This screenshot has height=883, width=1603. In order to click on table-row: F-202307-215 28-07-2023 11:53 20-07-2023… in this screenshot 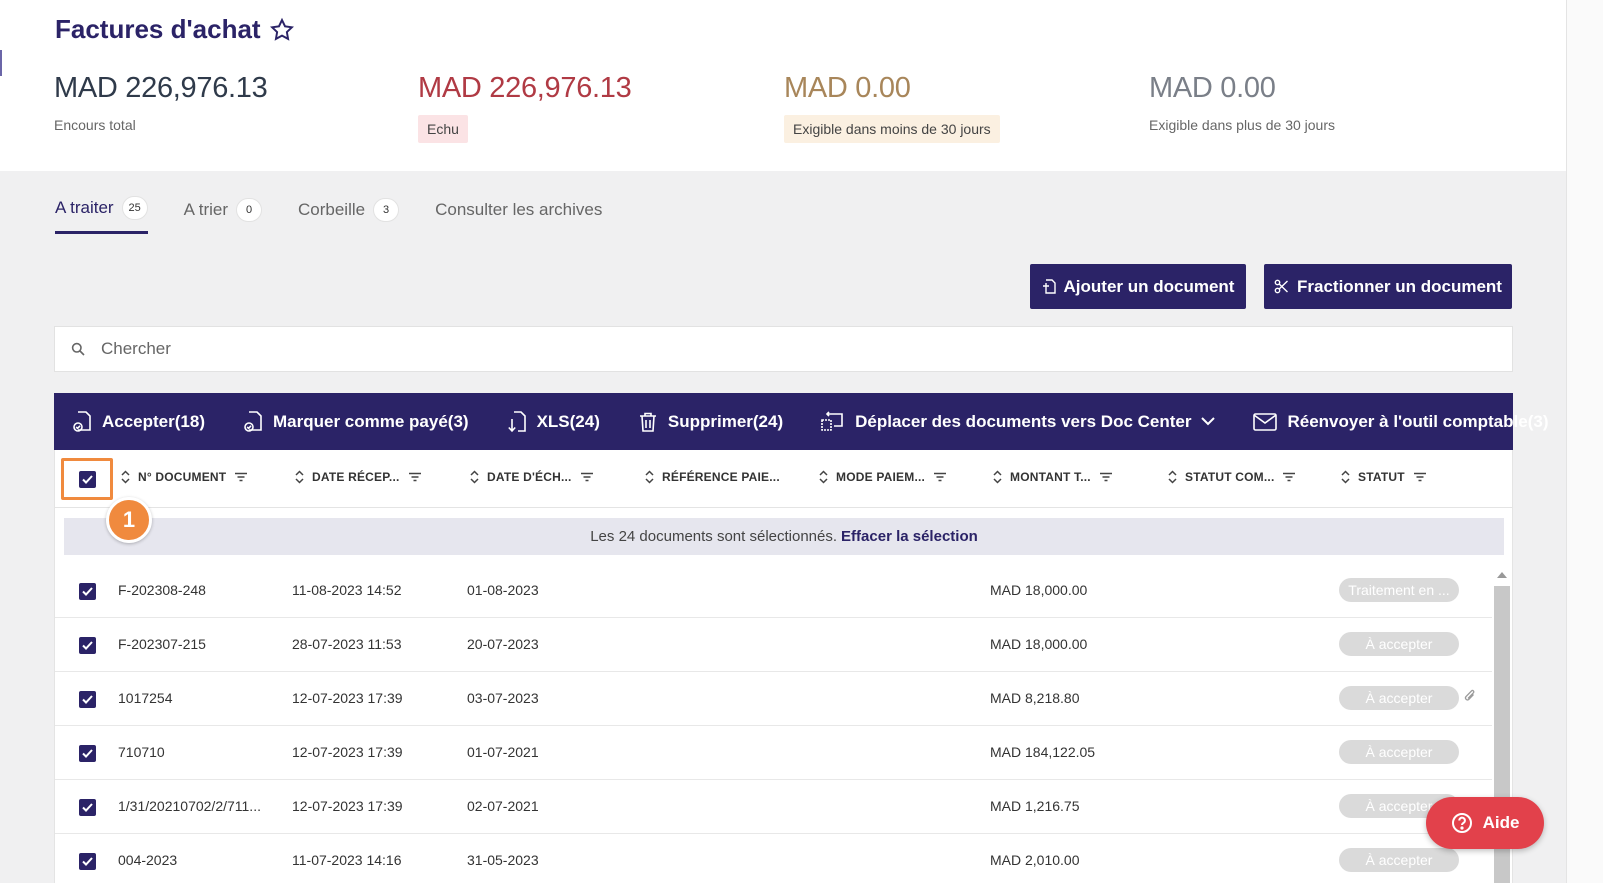, I will do `click(773, 645)`.